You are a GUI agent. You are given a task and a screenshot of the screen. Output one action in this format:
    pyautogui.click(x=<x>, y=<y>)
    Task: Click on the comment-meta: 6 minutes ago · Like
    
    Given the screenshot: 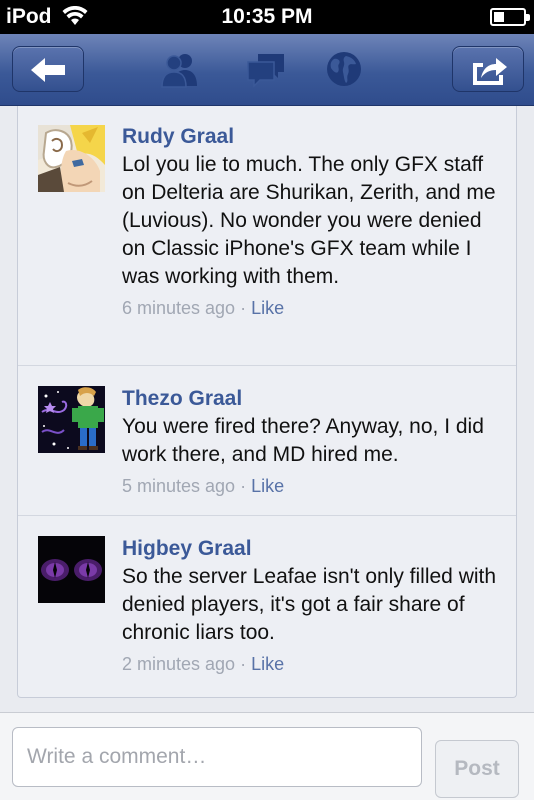 What is the action you would take?
    pyautogui.click(x=311, y=308)
    